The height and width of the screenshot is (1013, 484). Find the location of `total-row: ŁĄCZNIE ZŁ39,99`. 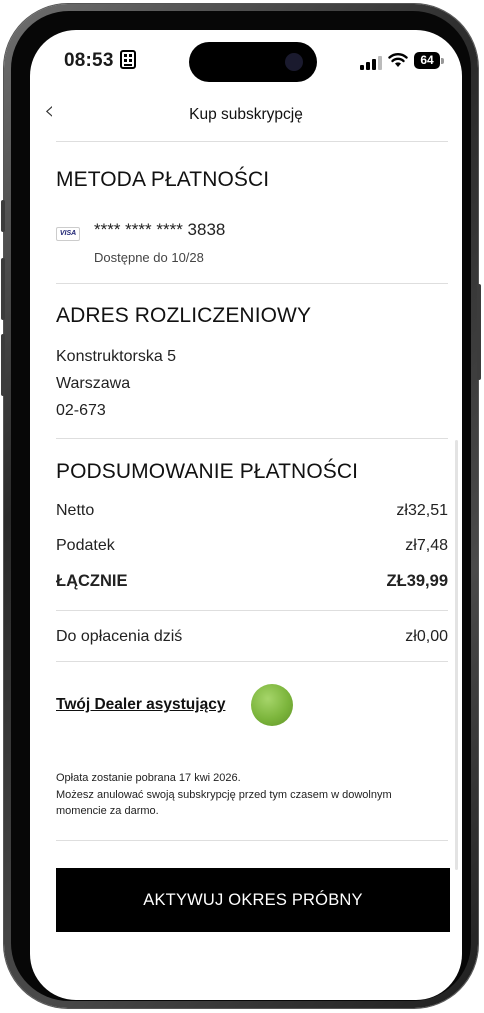

total-row: ŁĄCZNIE ZŁ39,99 is located at coordinates (252, 581).